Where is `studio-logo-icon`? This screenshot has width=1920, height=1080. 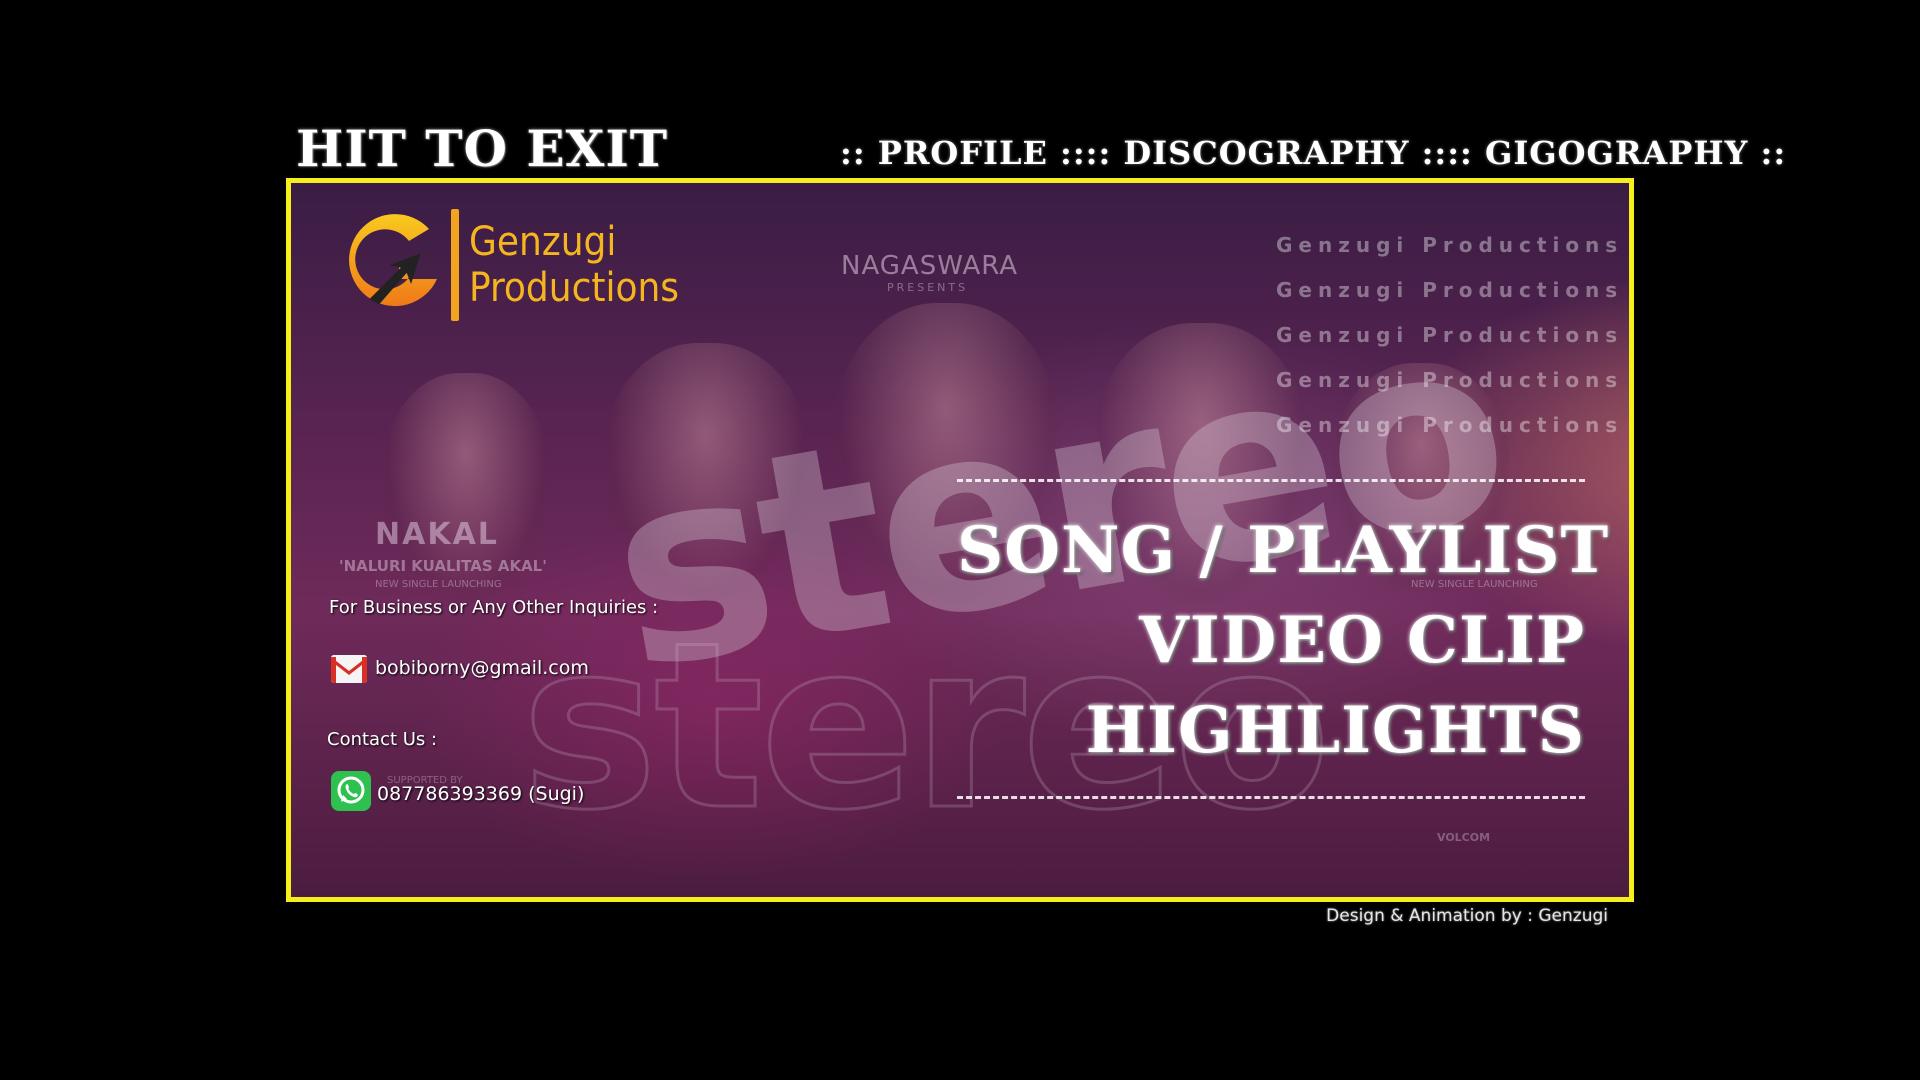 studio-logo-icon is located at coordinates (393, 260).